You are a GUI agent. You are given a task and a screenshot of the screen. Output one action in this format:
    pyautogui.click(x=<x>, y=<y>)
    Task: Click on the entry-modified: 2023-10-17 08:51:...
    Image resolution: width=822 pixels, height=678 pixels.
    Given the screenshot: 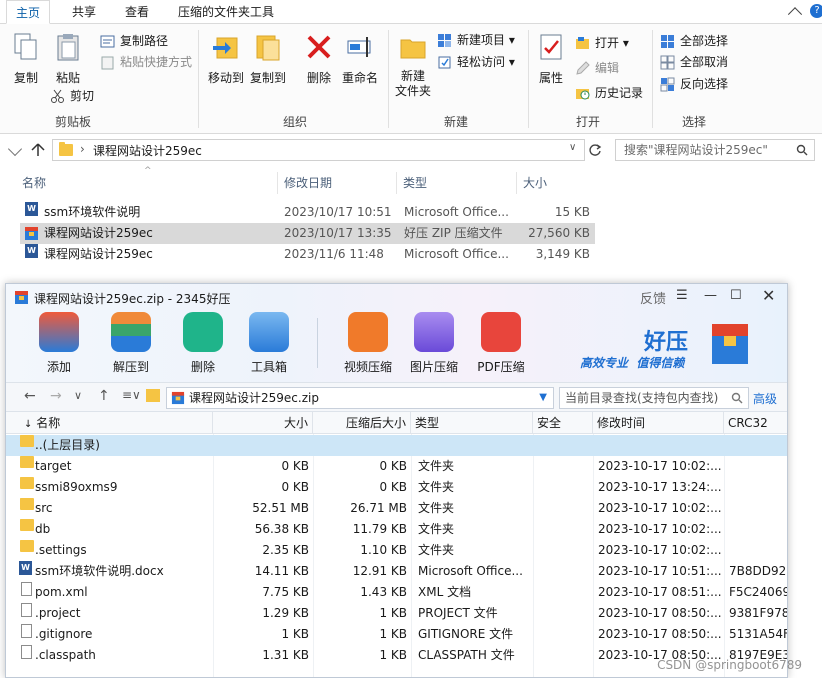 What is the action you would take?
    pyautogui.click(x=660, y=592)
    